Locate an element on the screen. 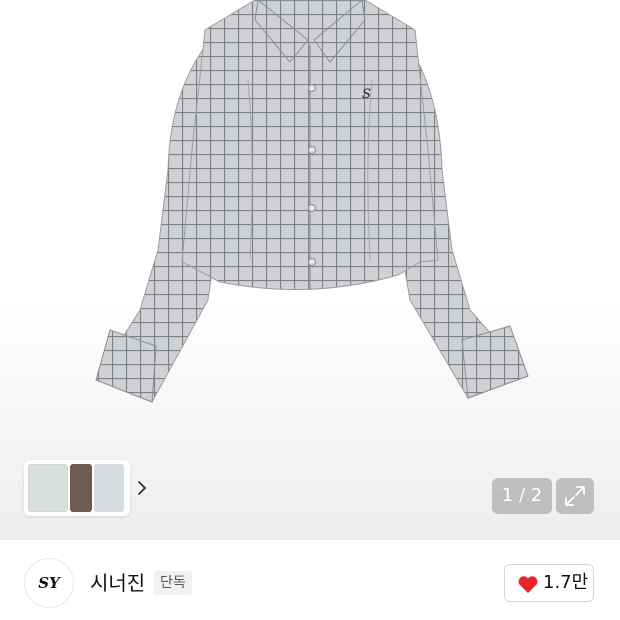 This screenshot has width=620, height=620. model-thumbnail is located at coordinates (81, 488).